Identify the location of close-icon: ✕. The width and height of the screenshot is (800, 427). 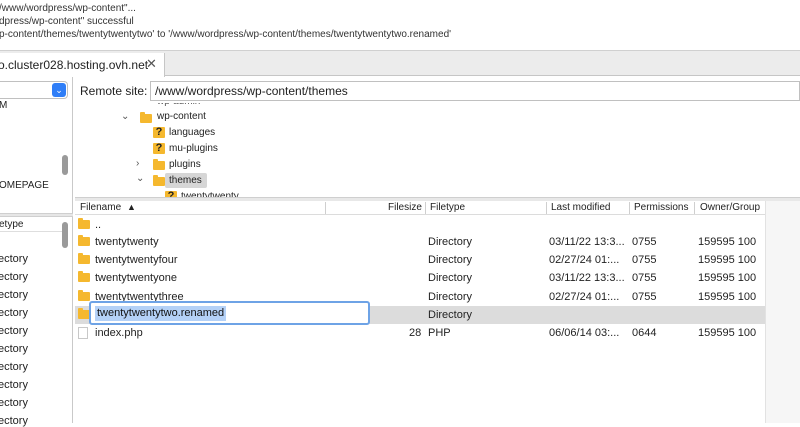
(151, 64).